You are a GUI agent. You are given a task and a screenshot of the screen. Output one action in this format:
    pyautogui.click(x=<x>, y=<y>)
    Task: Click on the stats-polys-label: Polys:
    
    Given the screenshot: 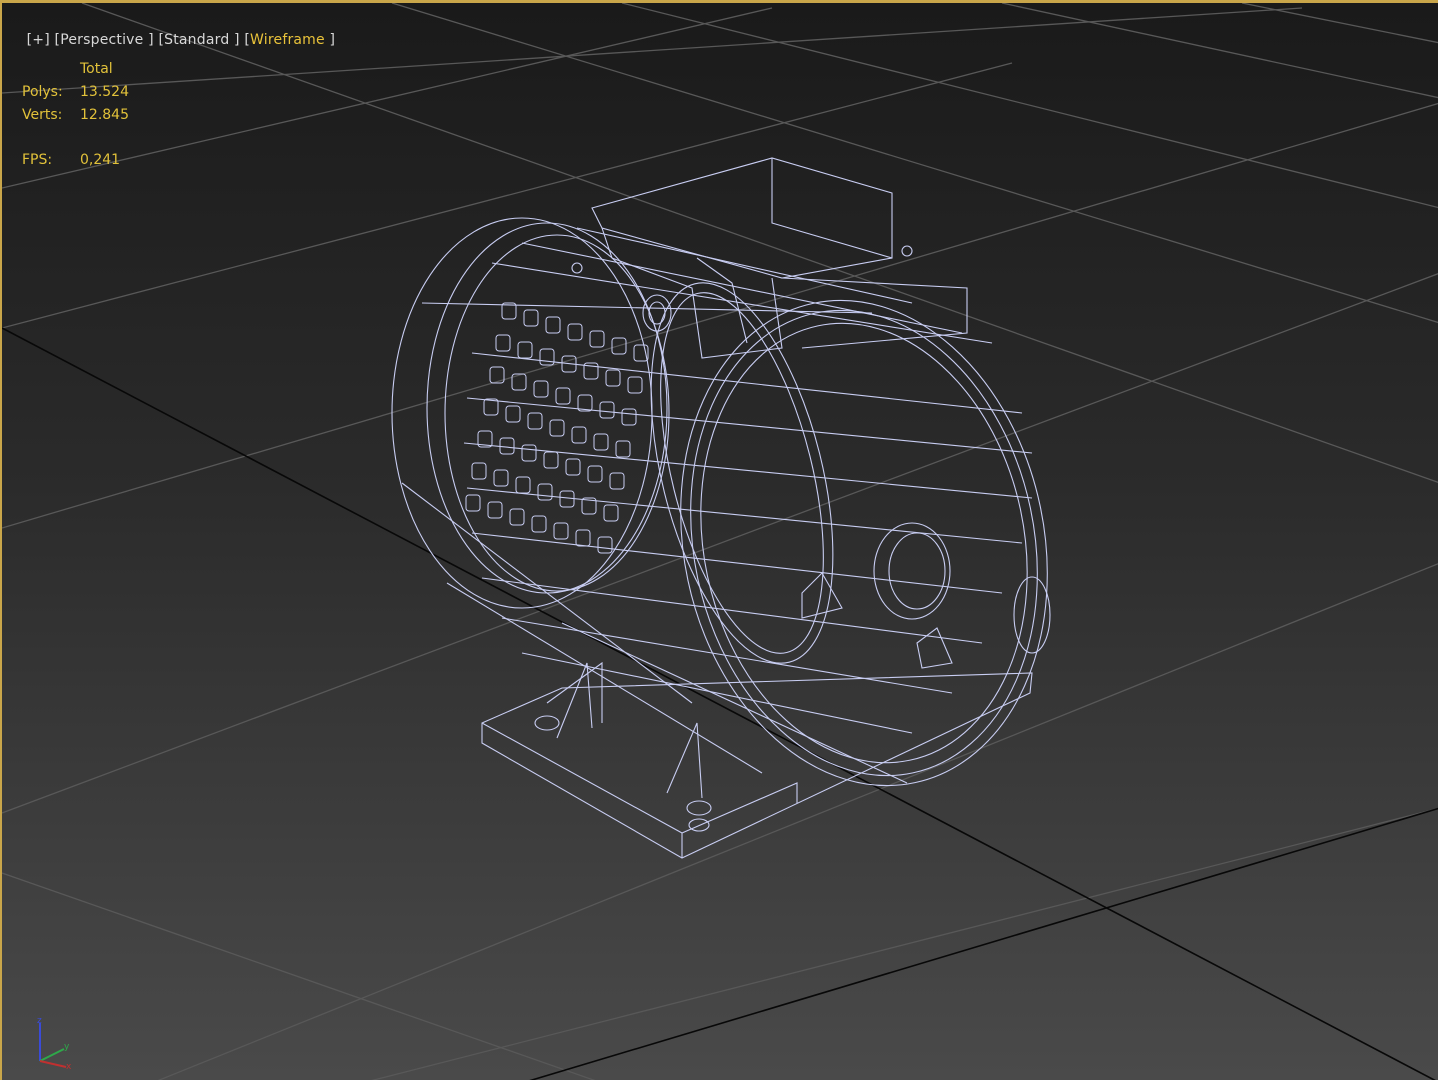 What is the action you would take?
    pyautogui.click(x=42, y=92)
    